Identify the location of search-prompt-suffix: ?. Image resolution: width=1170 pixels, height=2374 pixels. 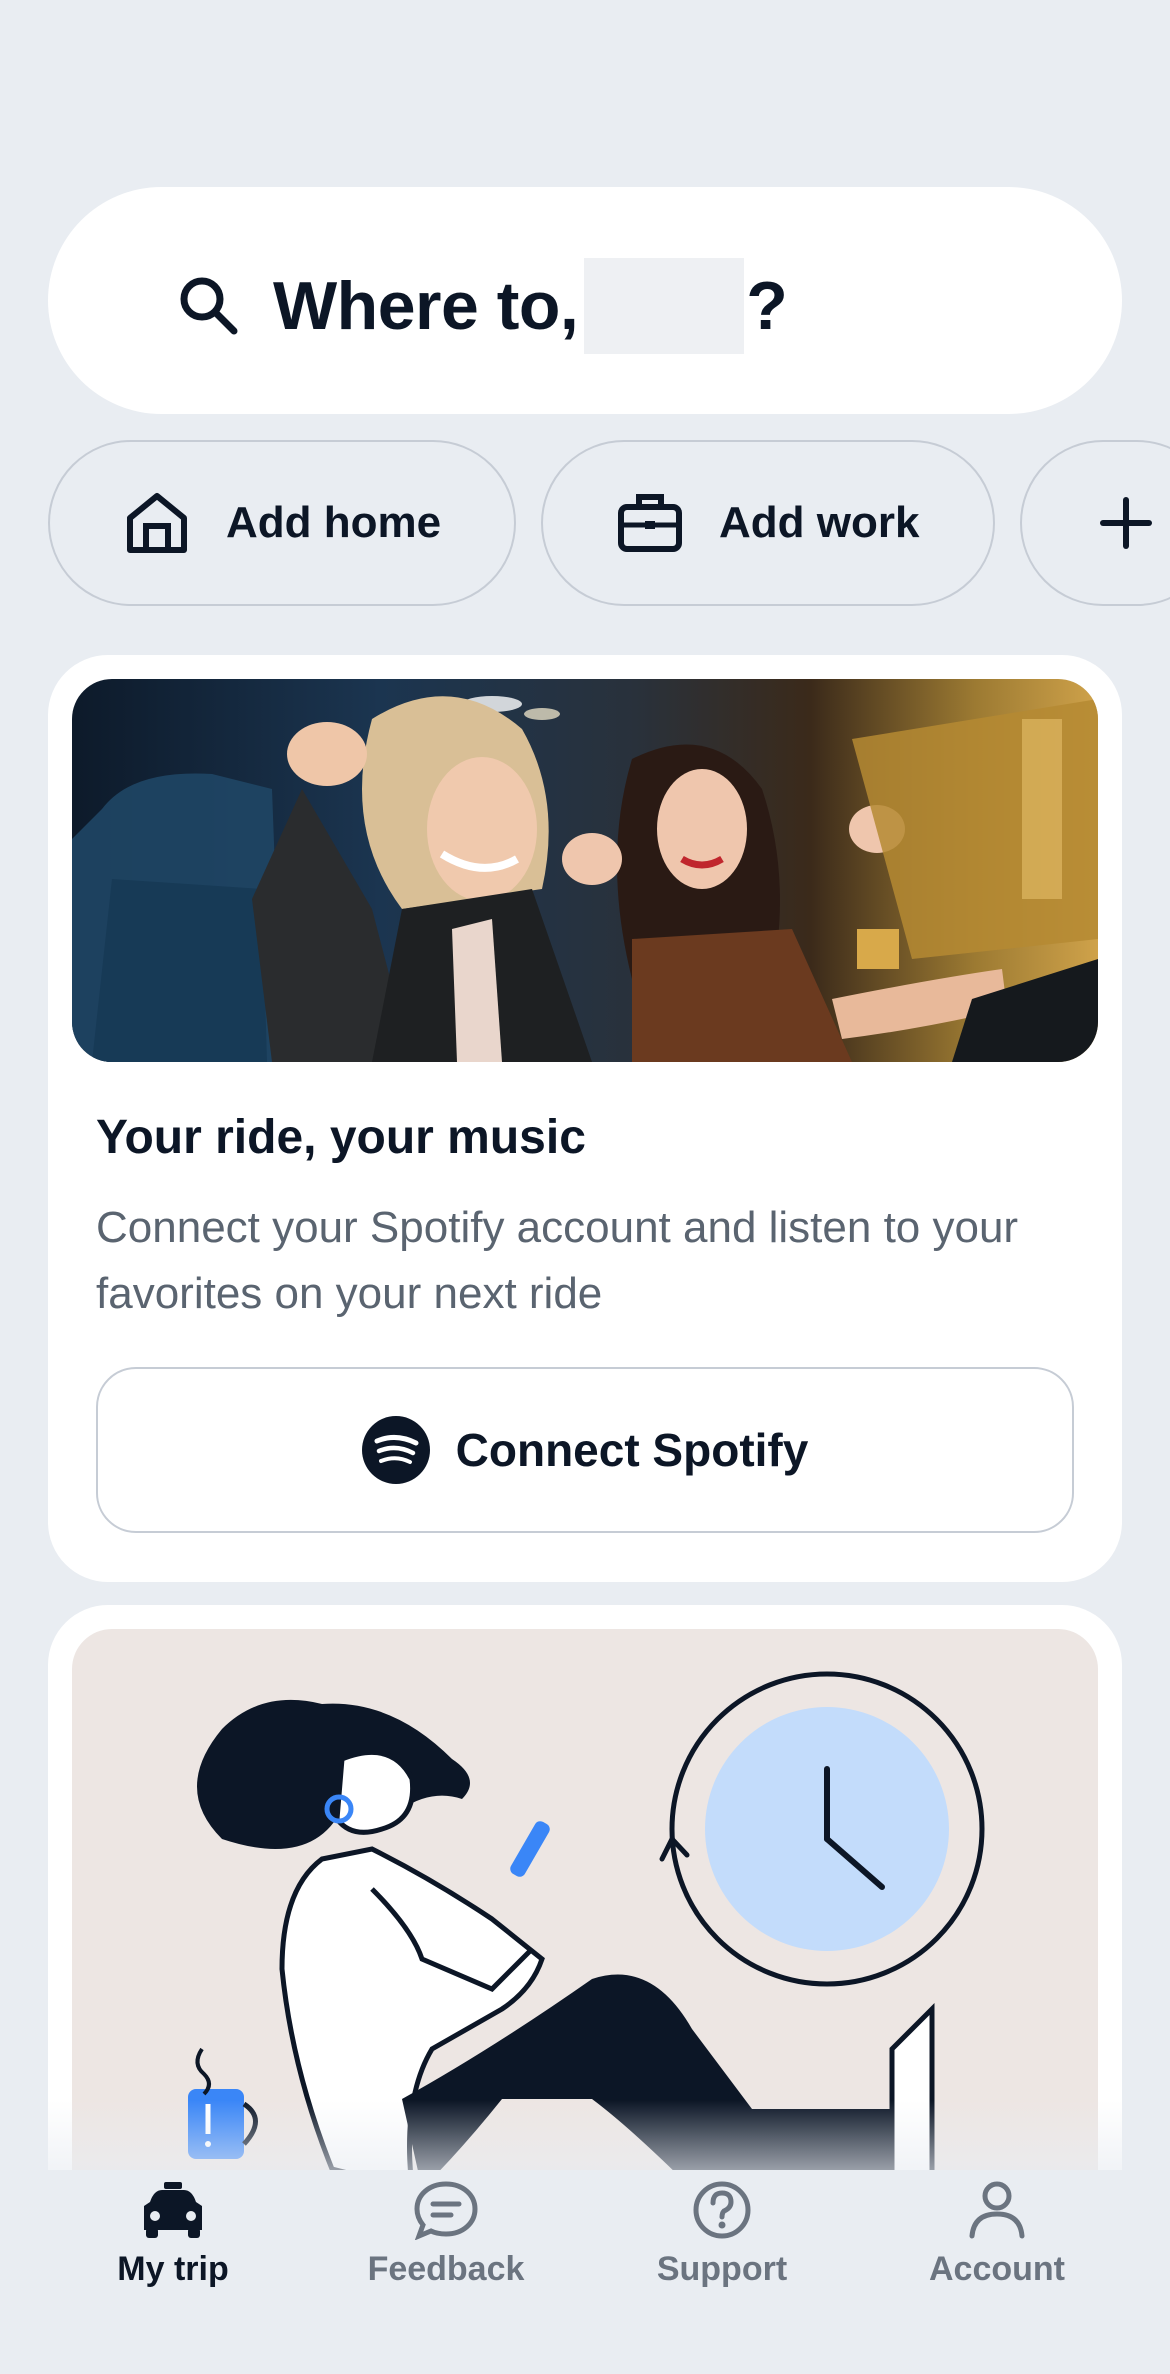
(767, 306).